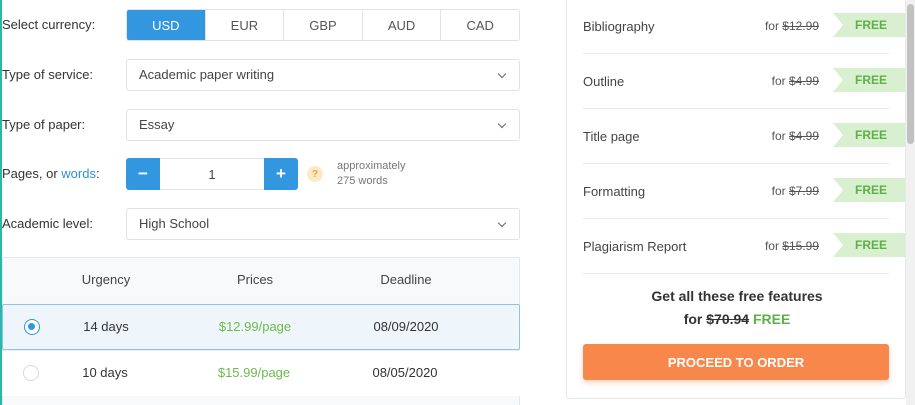  I want to click on approx-line1: approximately, so click(371, 166).